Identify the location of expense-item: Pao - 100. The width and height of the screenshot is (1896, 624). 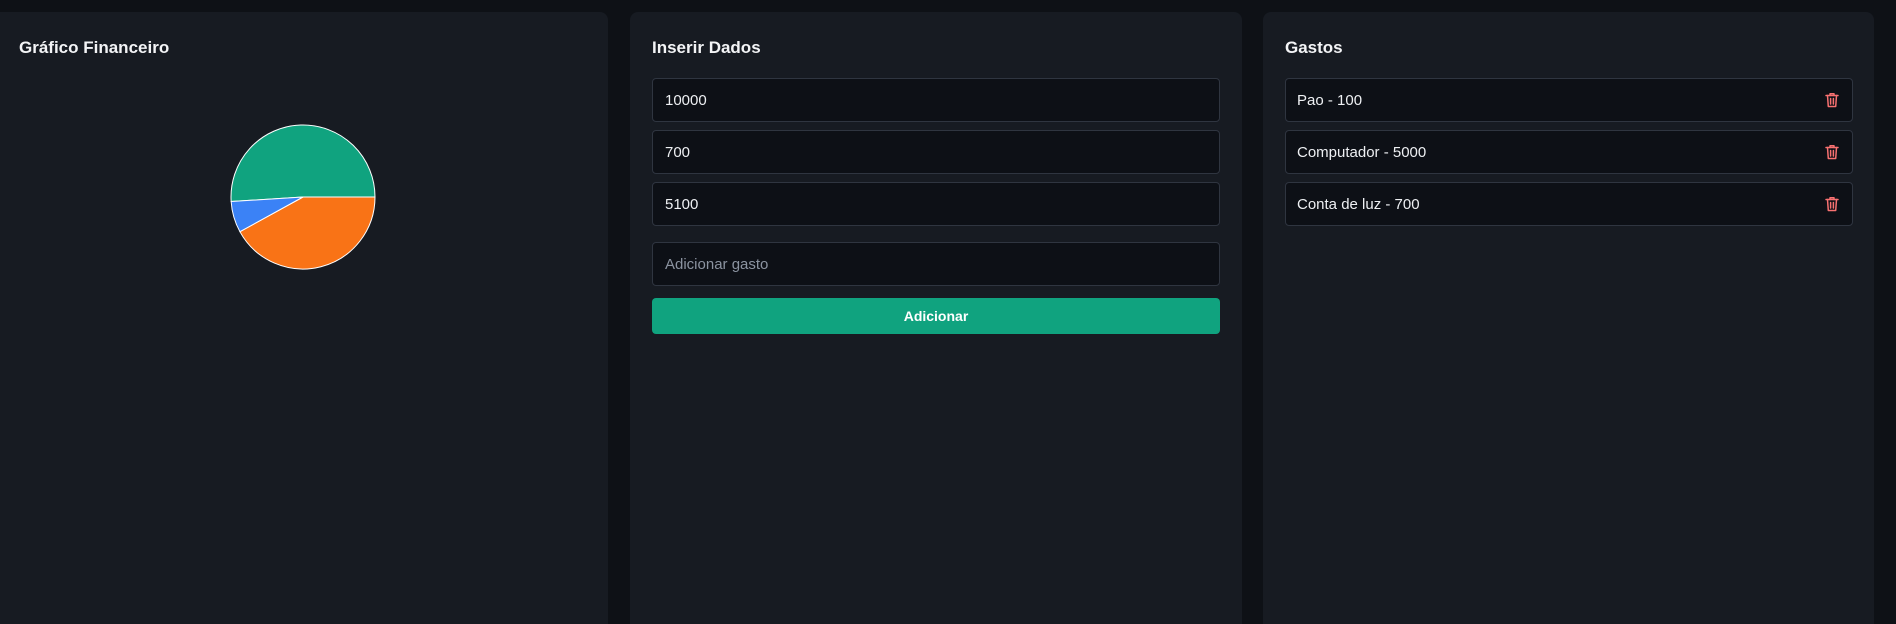
(1569, 100).